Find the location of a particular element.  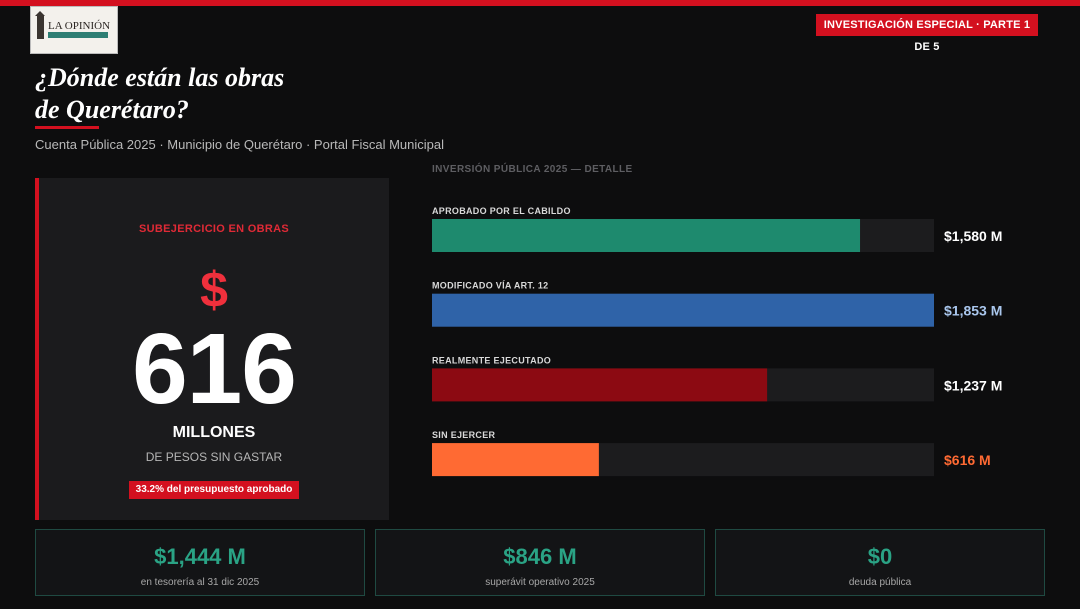

bar-category-label: APROBADO POR EL CABILDO is located at coordinates (501, 211).